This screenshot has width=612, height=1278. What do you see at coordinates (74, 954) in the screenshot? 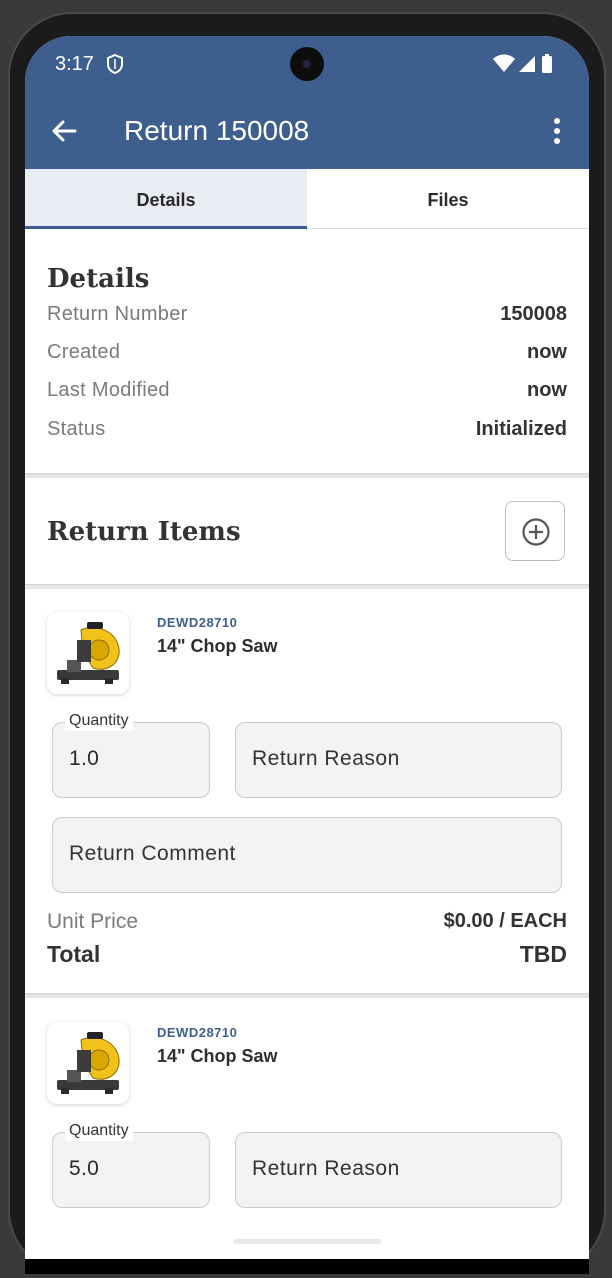
I see `total-label: Total` at bounding box center [74, 954].